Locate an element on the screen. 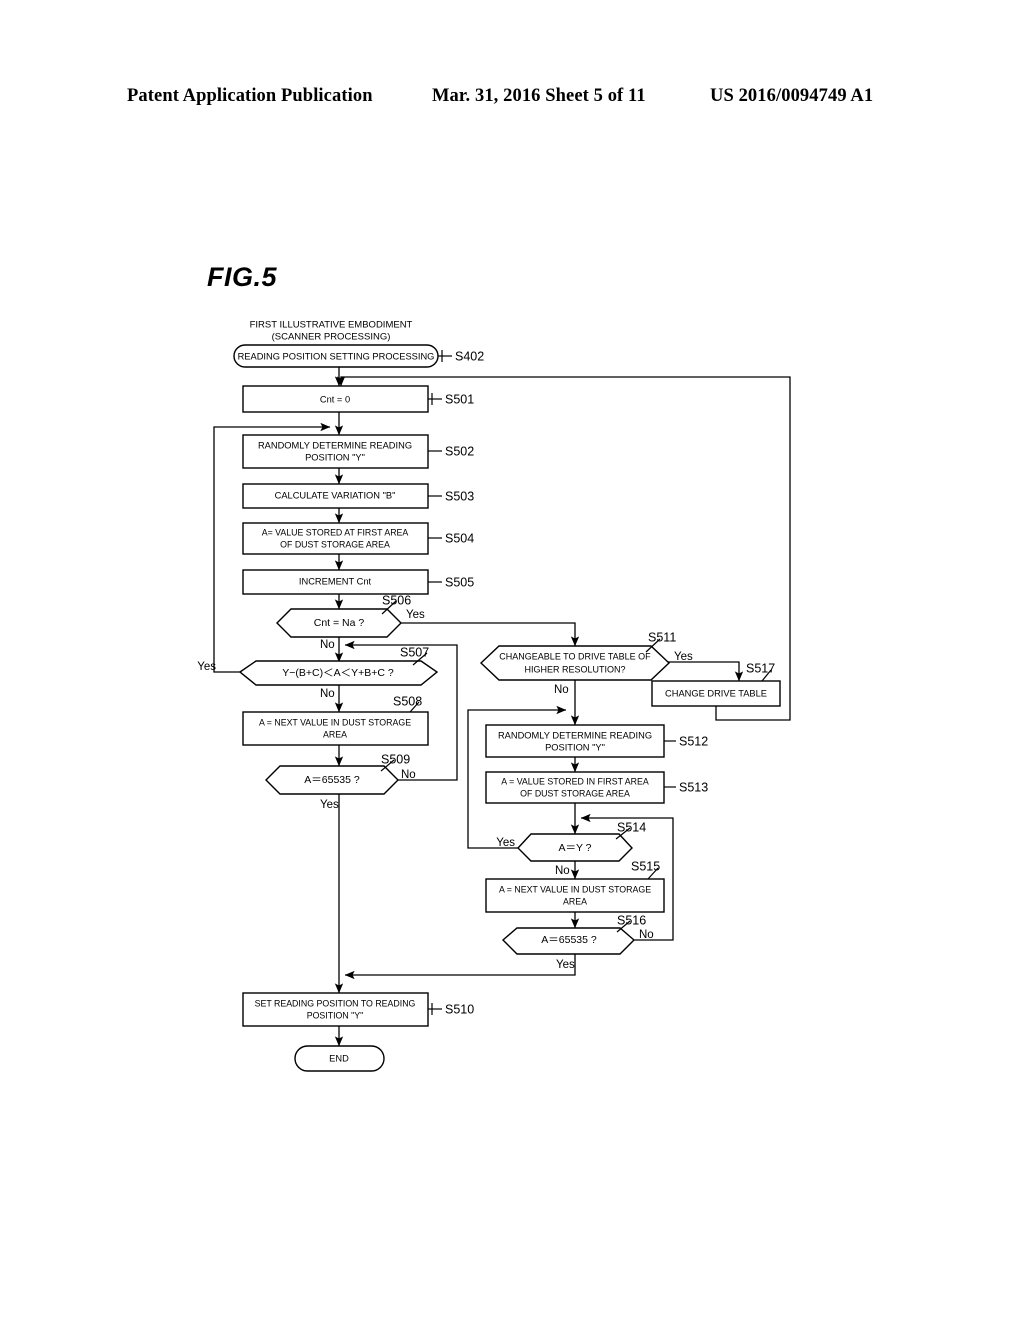  s513-label-line1: A = VALUE STORED IN FIRST AREA is located at coordinates (575, 781).